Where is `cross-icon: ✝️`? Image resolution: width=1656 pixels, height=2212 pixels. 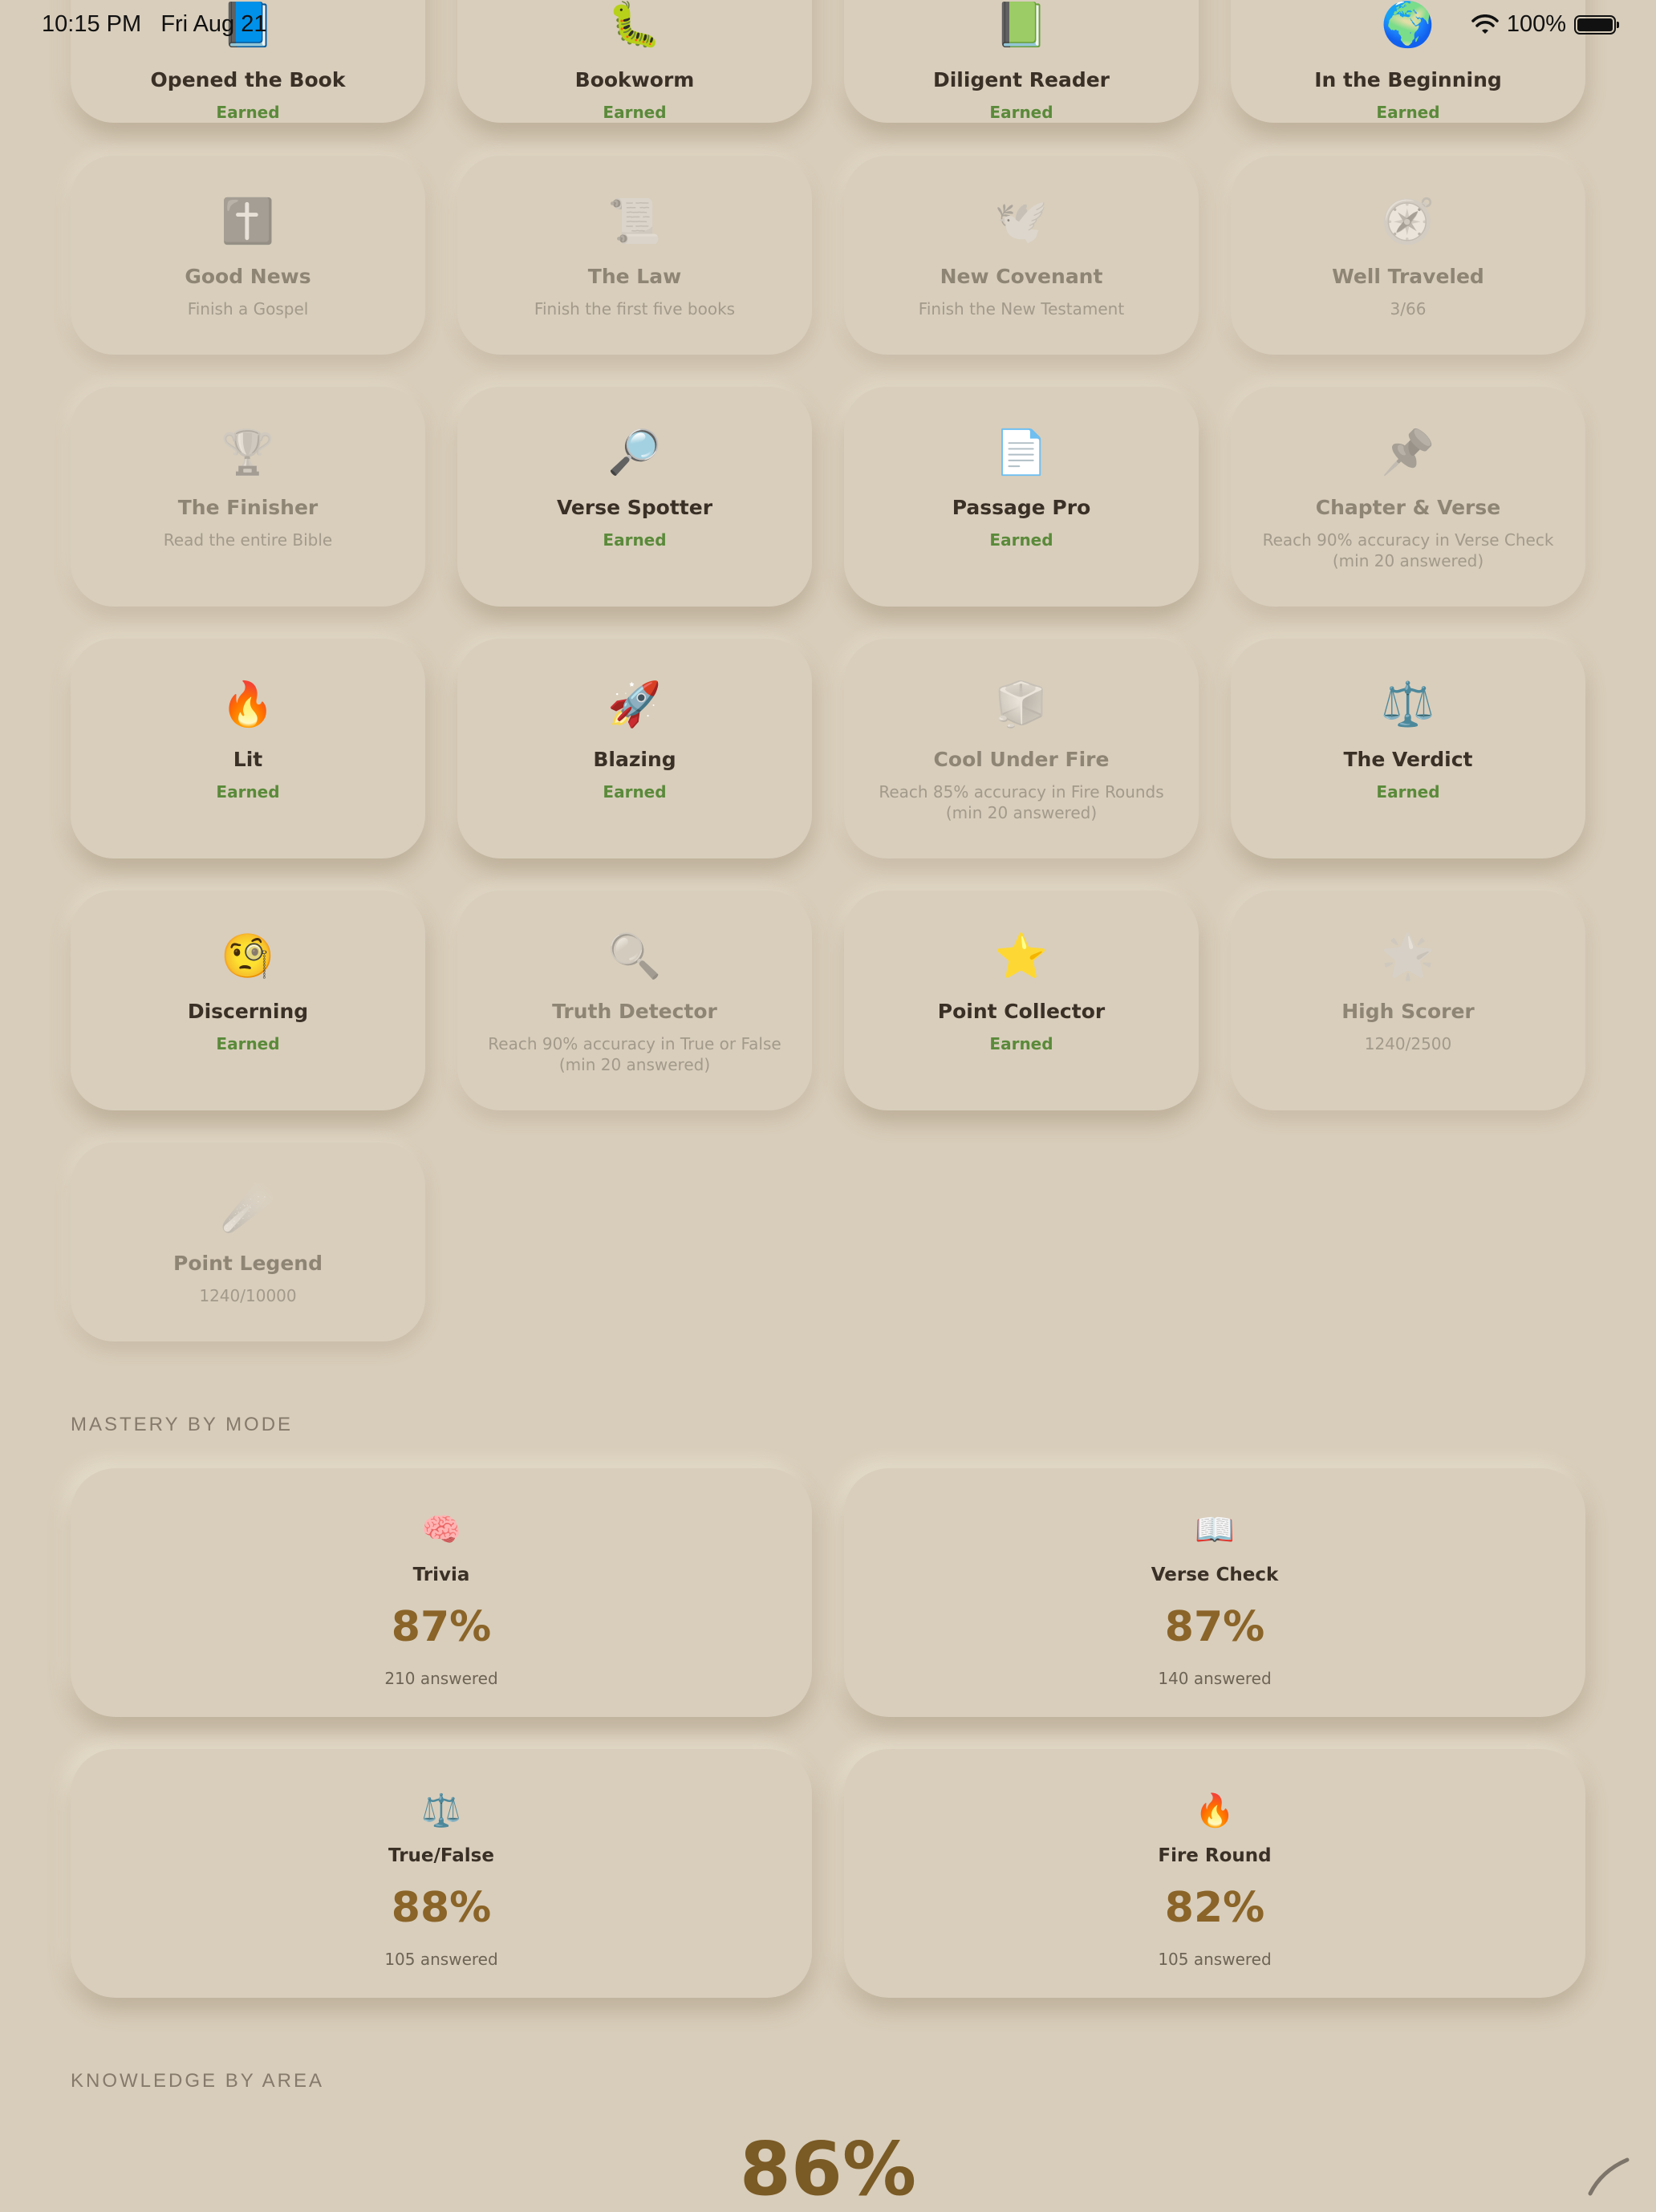 cross-icon: ✝️ is located at coordinates (248, 221).